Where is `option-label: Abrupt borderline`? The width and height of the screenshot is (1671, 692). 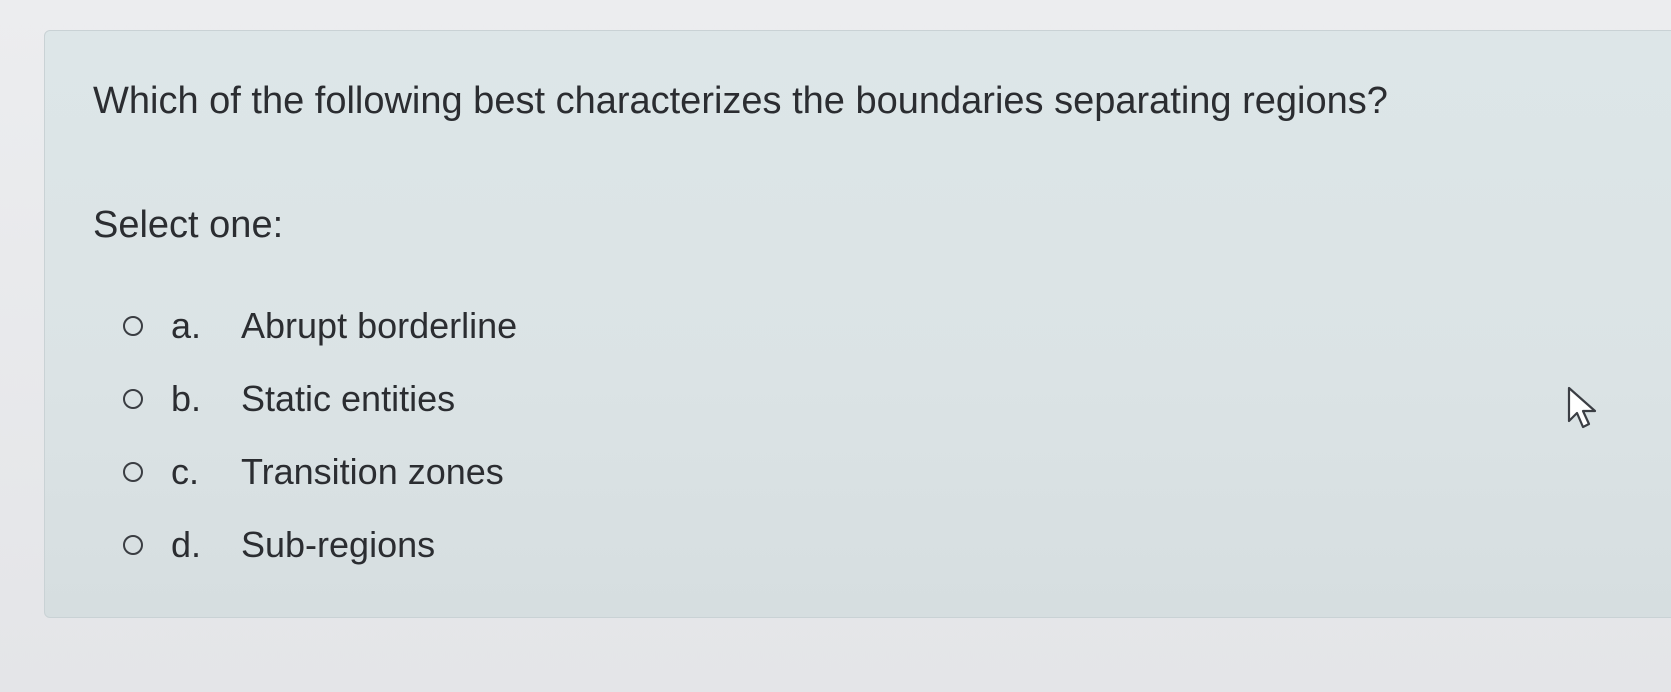
option-label: Abrupt borderline is located at coordinates (379, 326).